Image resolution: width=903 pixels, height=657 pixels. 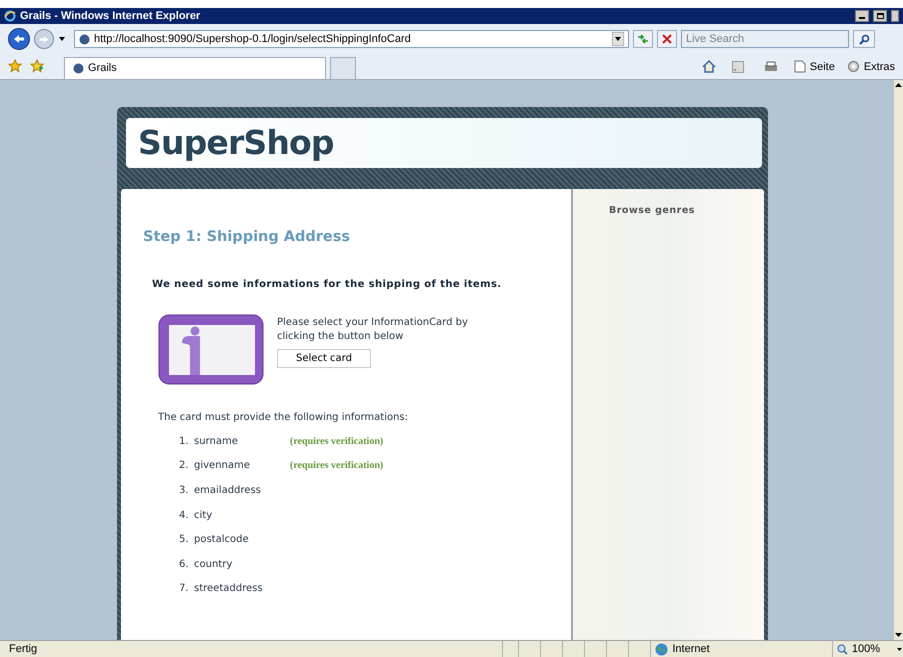 What do you see at coordinates (184, 491) in the screenshot?
I see `list-number: 3.` at bounding box center [184, 491].